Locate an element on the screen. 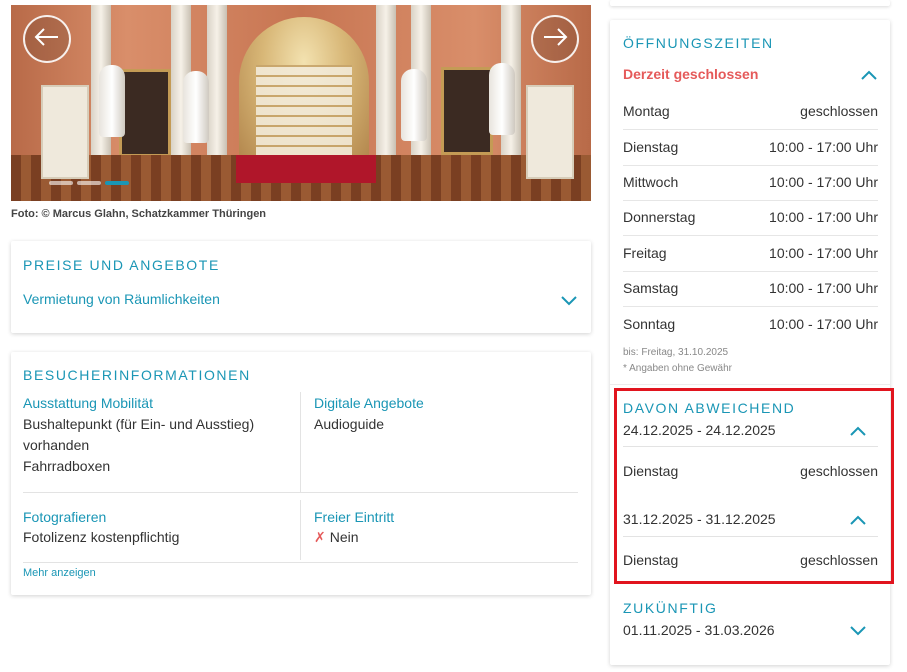 This screenshot has height=672, width=907. gallery-image-table is located at coordinates (306, 169).